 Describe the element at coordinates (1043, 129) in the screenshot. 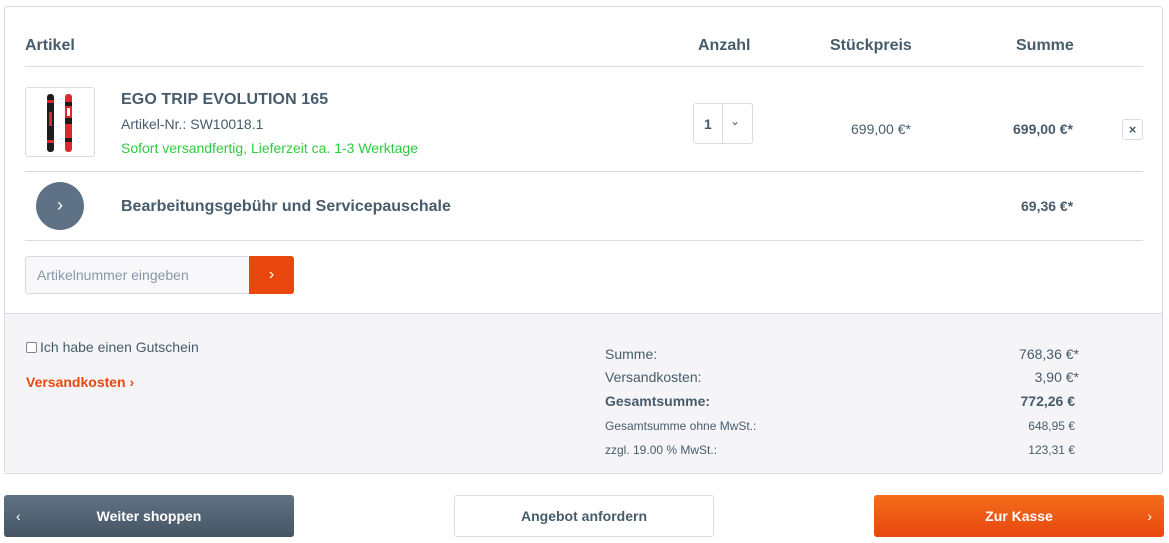

I see `item-total: 699,00 €*` at that location.